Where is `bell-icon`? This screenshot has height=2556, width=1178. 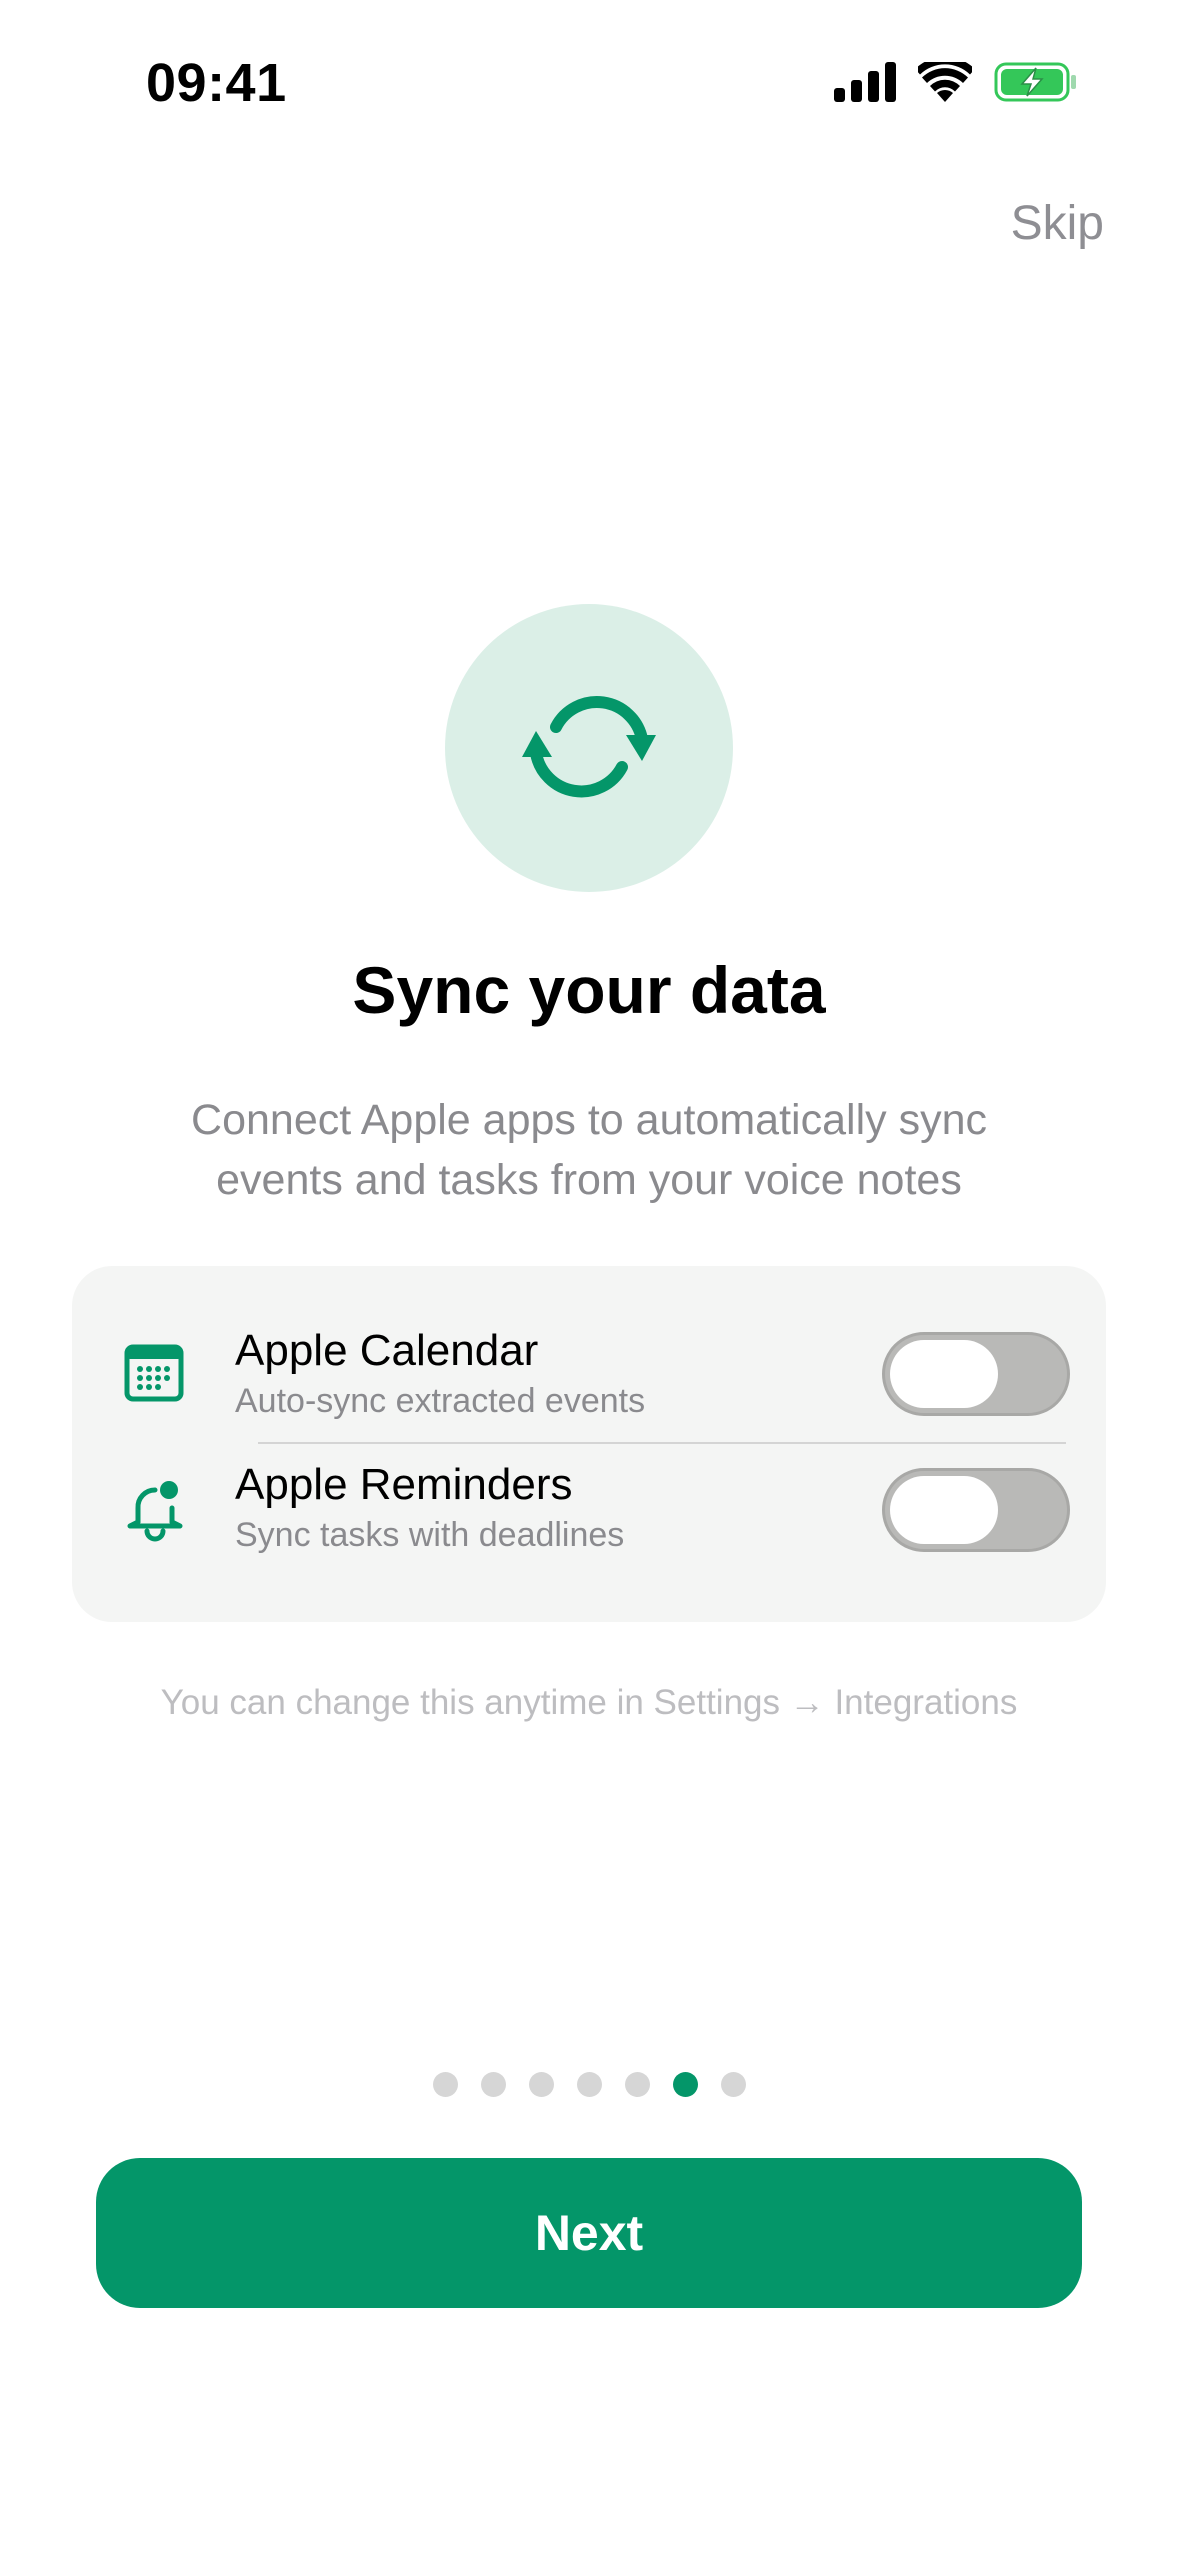
bell-icon is located at coordinates (155, 1512).